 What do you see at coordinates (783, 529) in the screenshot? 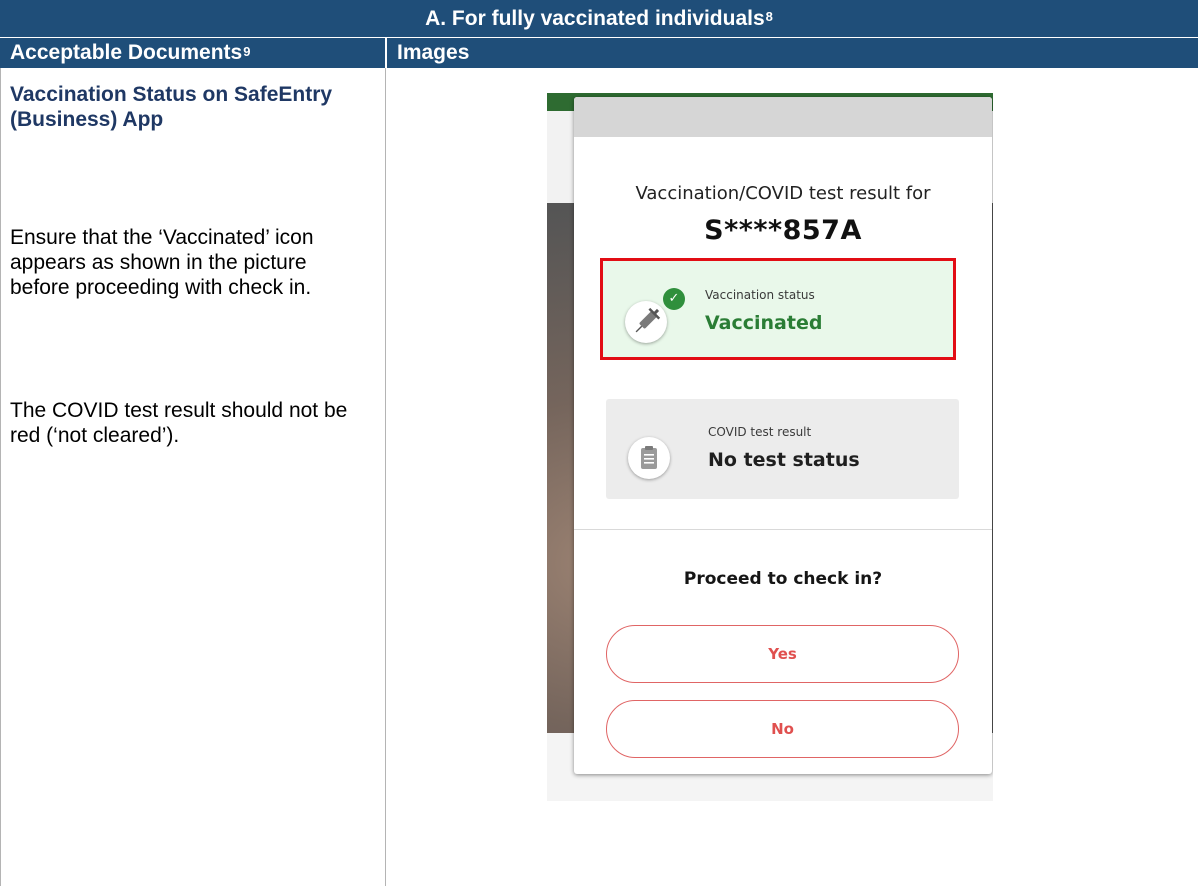
I see `dialog-divider` at bounding box center [783, 529].